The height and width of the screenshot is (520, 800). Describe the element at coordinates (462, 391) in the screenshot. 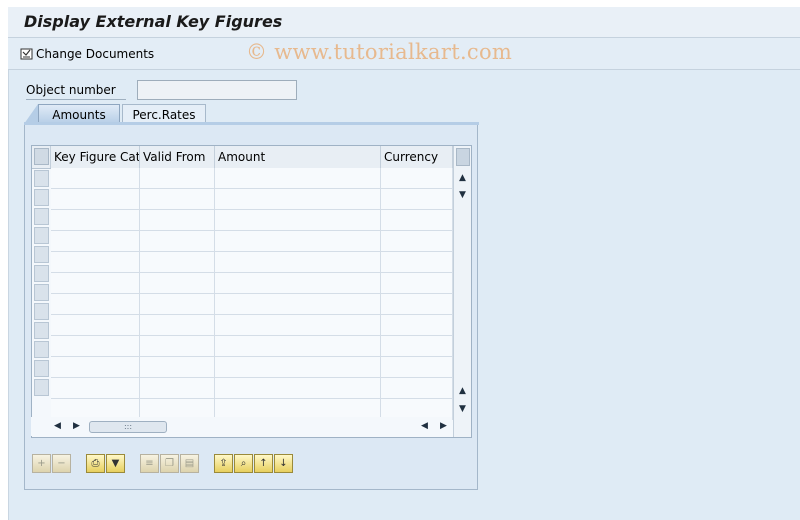

I see `page-up-icon: ▲` at that location.